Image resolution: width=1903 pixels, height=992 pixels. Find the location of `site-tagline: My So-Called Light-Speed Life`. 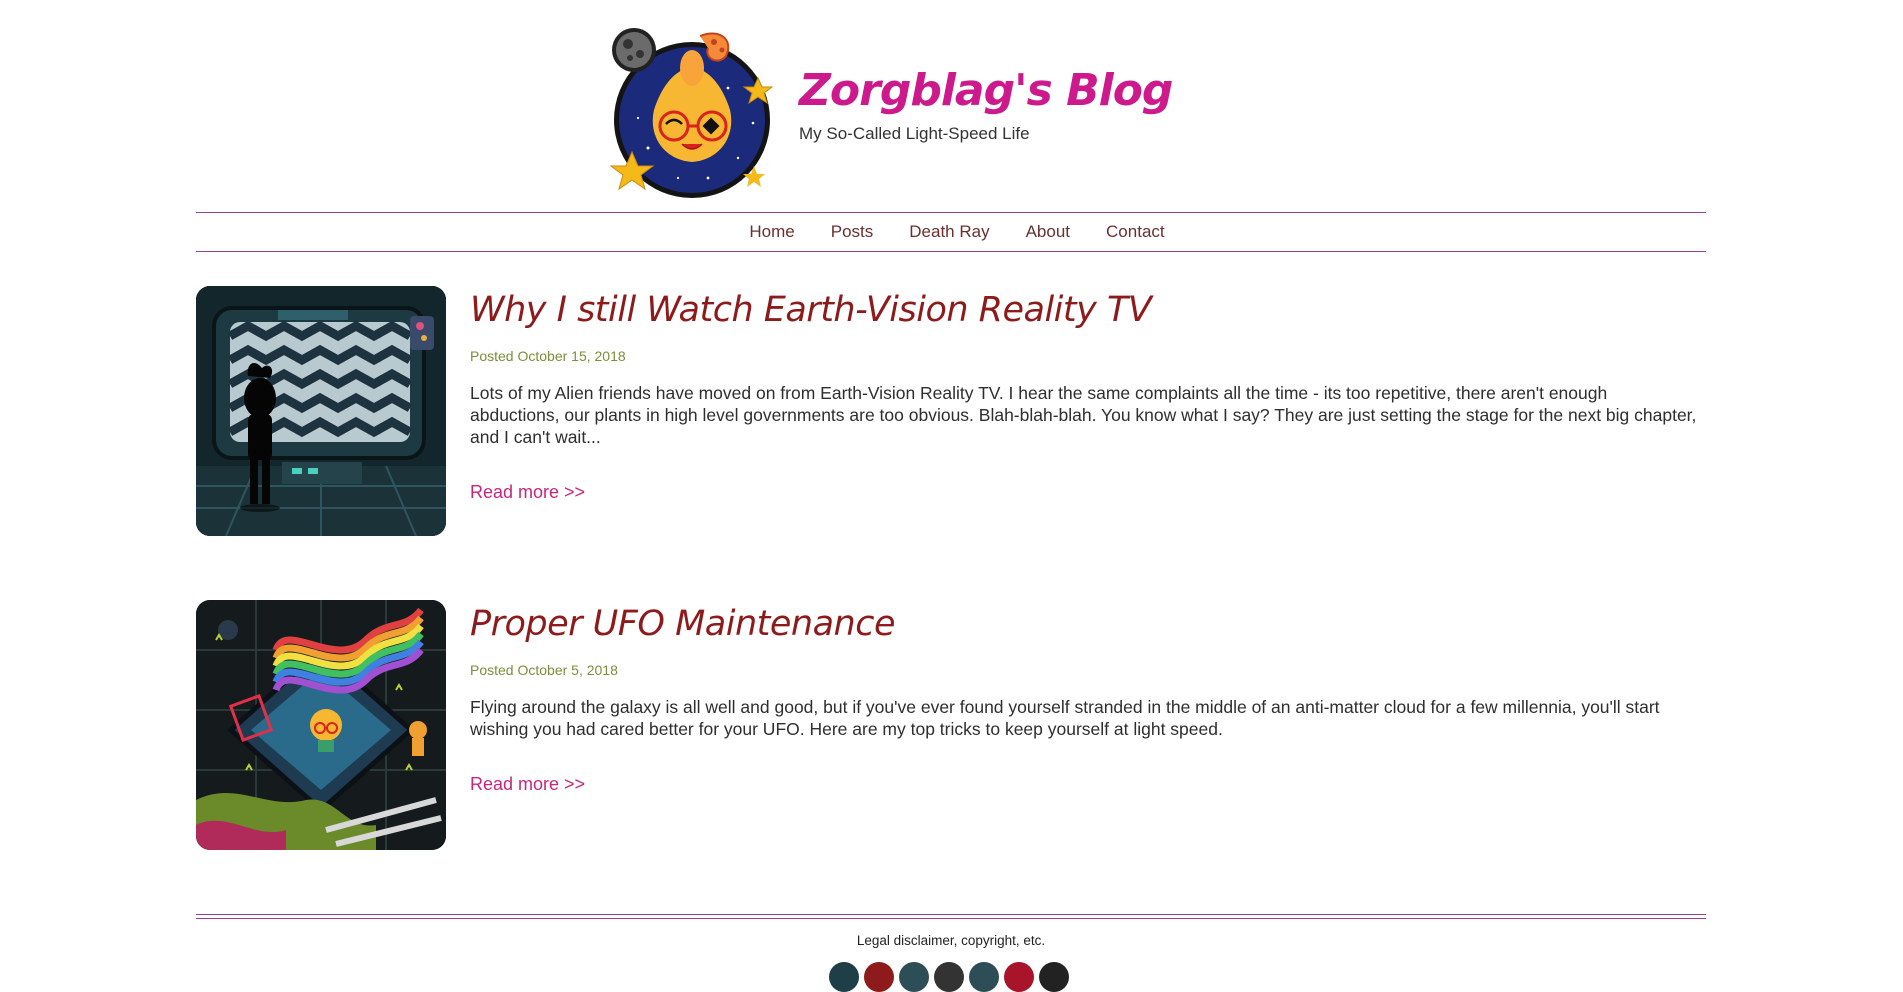

site-tagline: My So-Called Light-Speed Life is located at coordinates (914, 134).